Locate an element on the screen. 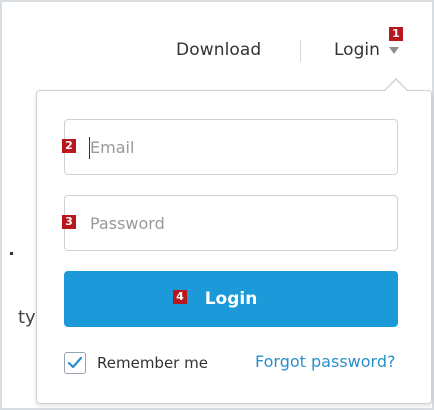 This screenshot has height=410, width=434. nav-divider is located at coordinates (300, 51).